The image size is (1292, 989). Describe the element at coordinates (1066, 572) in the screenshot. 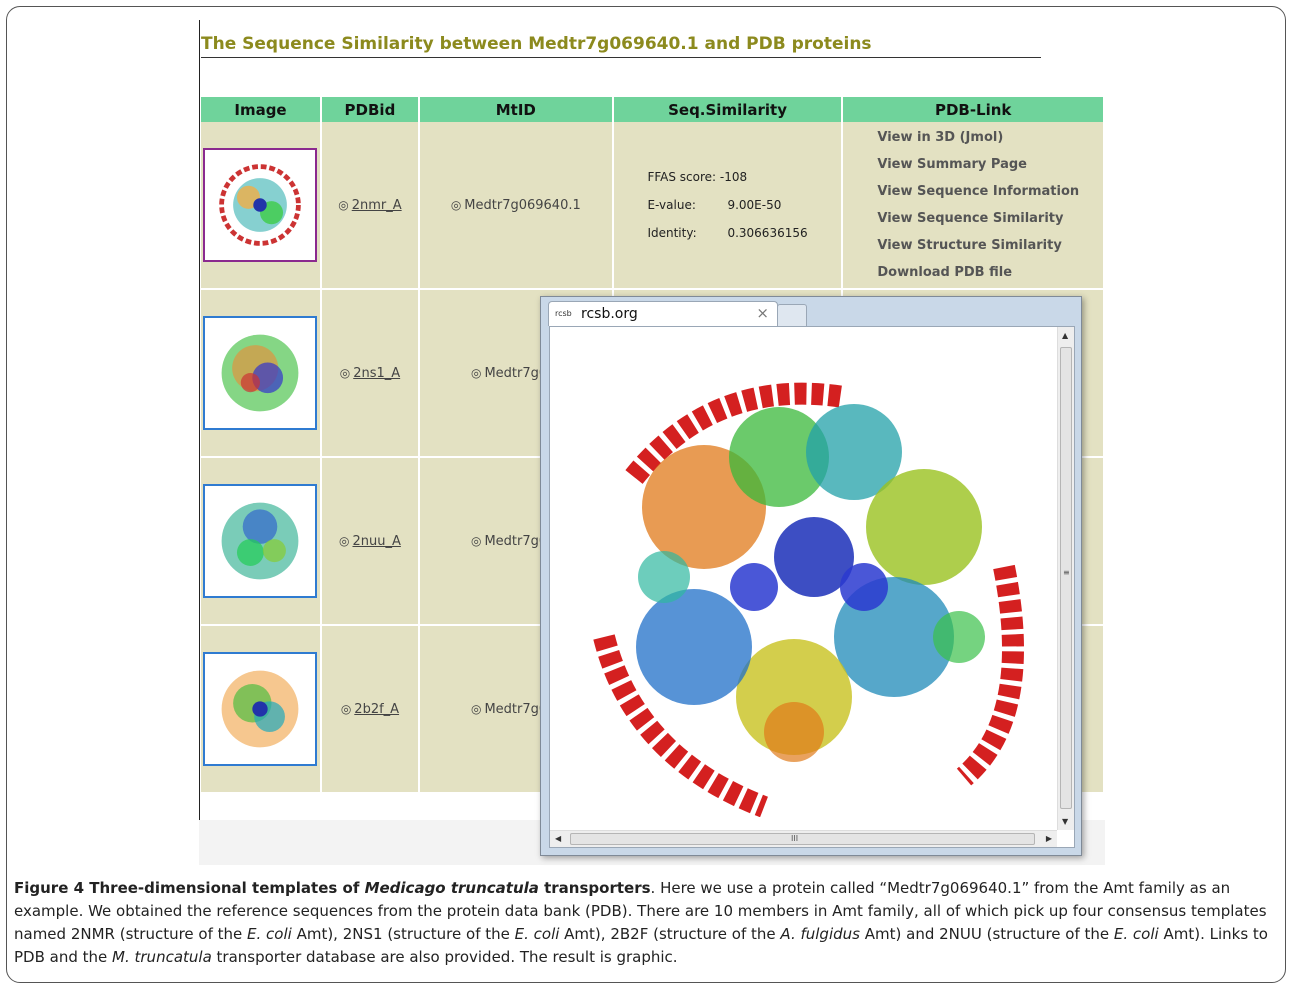

I see `scroll-grip-icon: ≡` at that location.